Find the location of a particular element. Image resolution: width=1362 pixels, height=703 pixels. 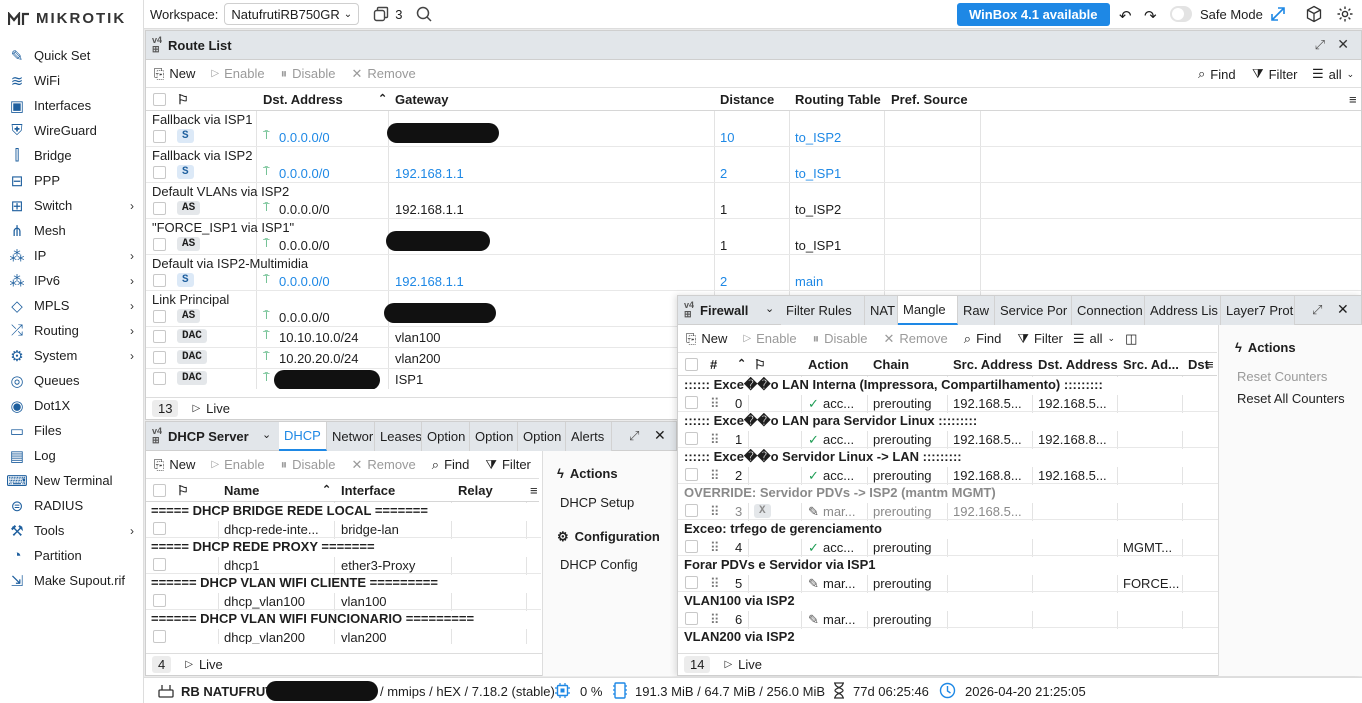

search-icon is located at coordinates (424, 14).